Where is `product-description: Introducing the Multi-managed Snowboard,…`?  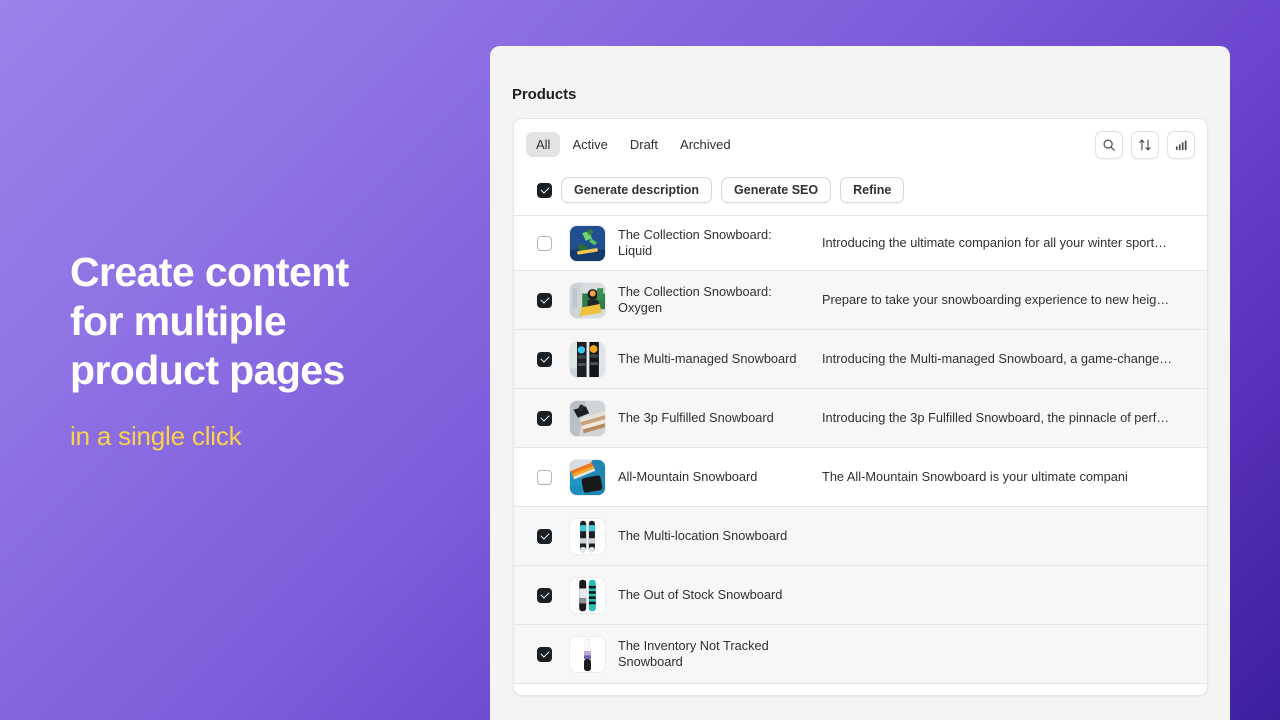 product-description: Introducing the Multi-managed Snowboard,… is located at coordinates (997, 358).